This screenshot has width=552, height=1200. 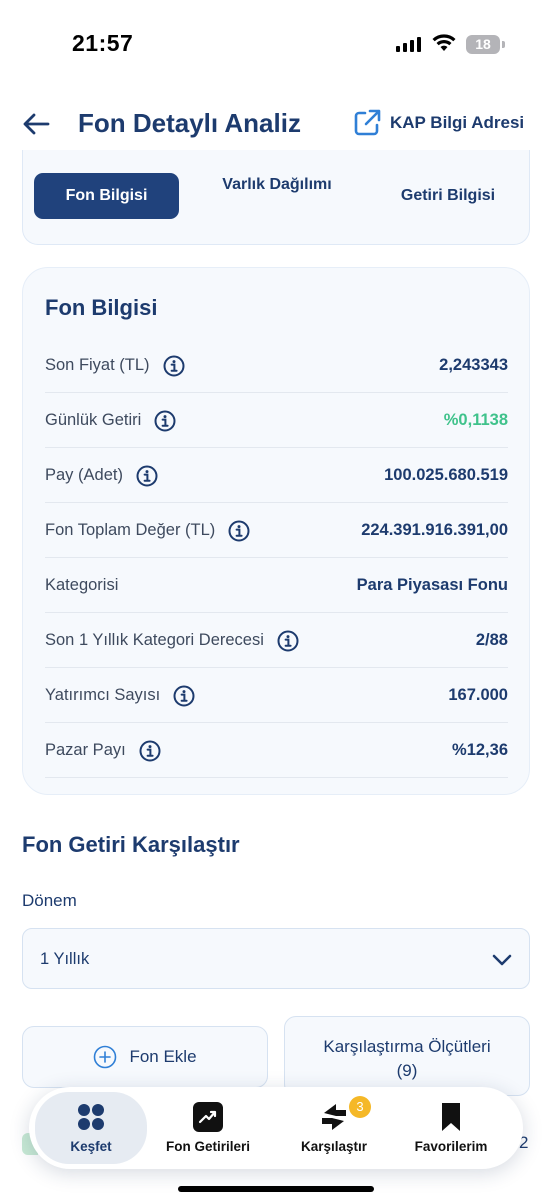 I want to click on info-row-value: Para Piyasası Fonu, so click(x=432, y=585).